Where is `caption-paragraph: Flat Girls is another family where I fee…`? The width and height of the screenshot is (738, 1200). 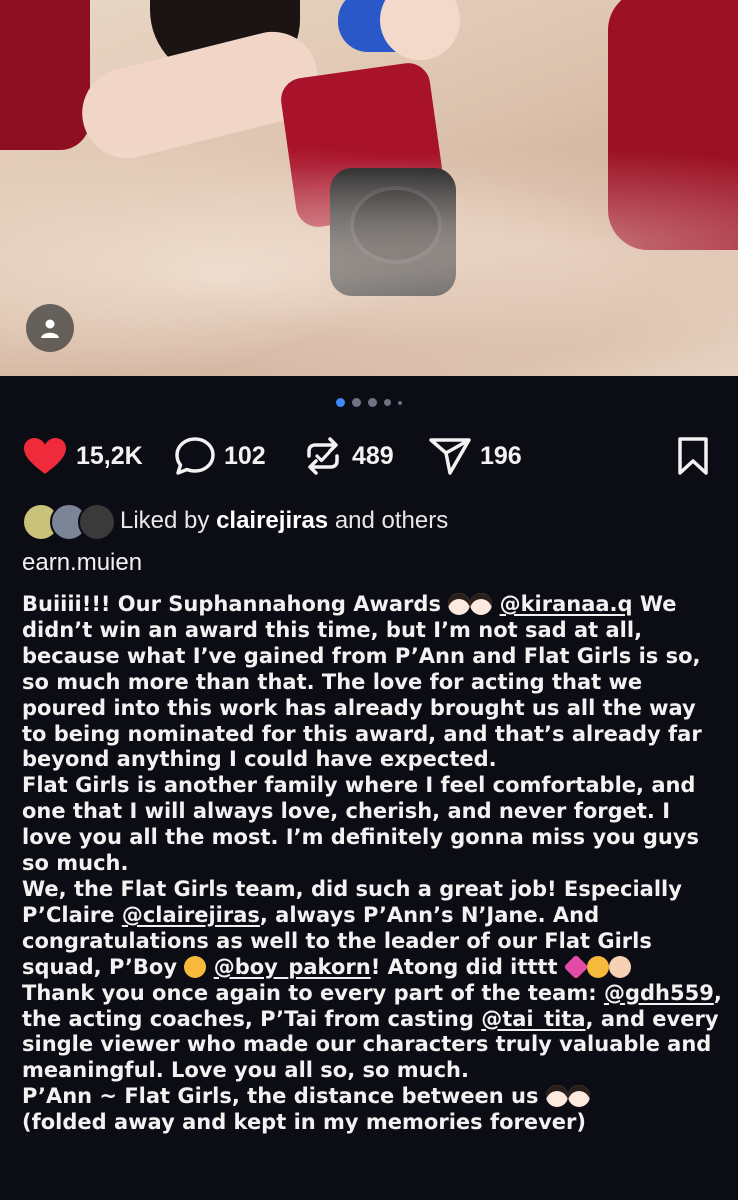
caption-paragraph: Flat Girls is another family where I fee… is located at coordinates (361, 824).